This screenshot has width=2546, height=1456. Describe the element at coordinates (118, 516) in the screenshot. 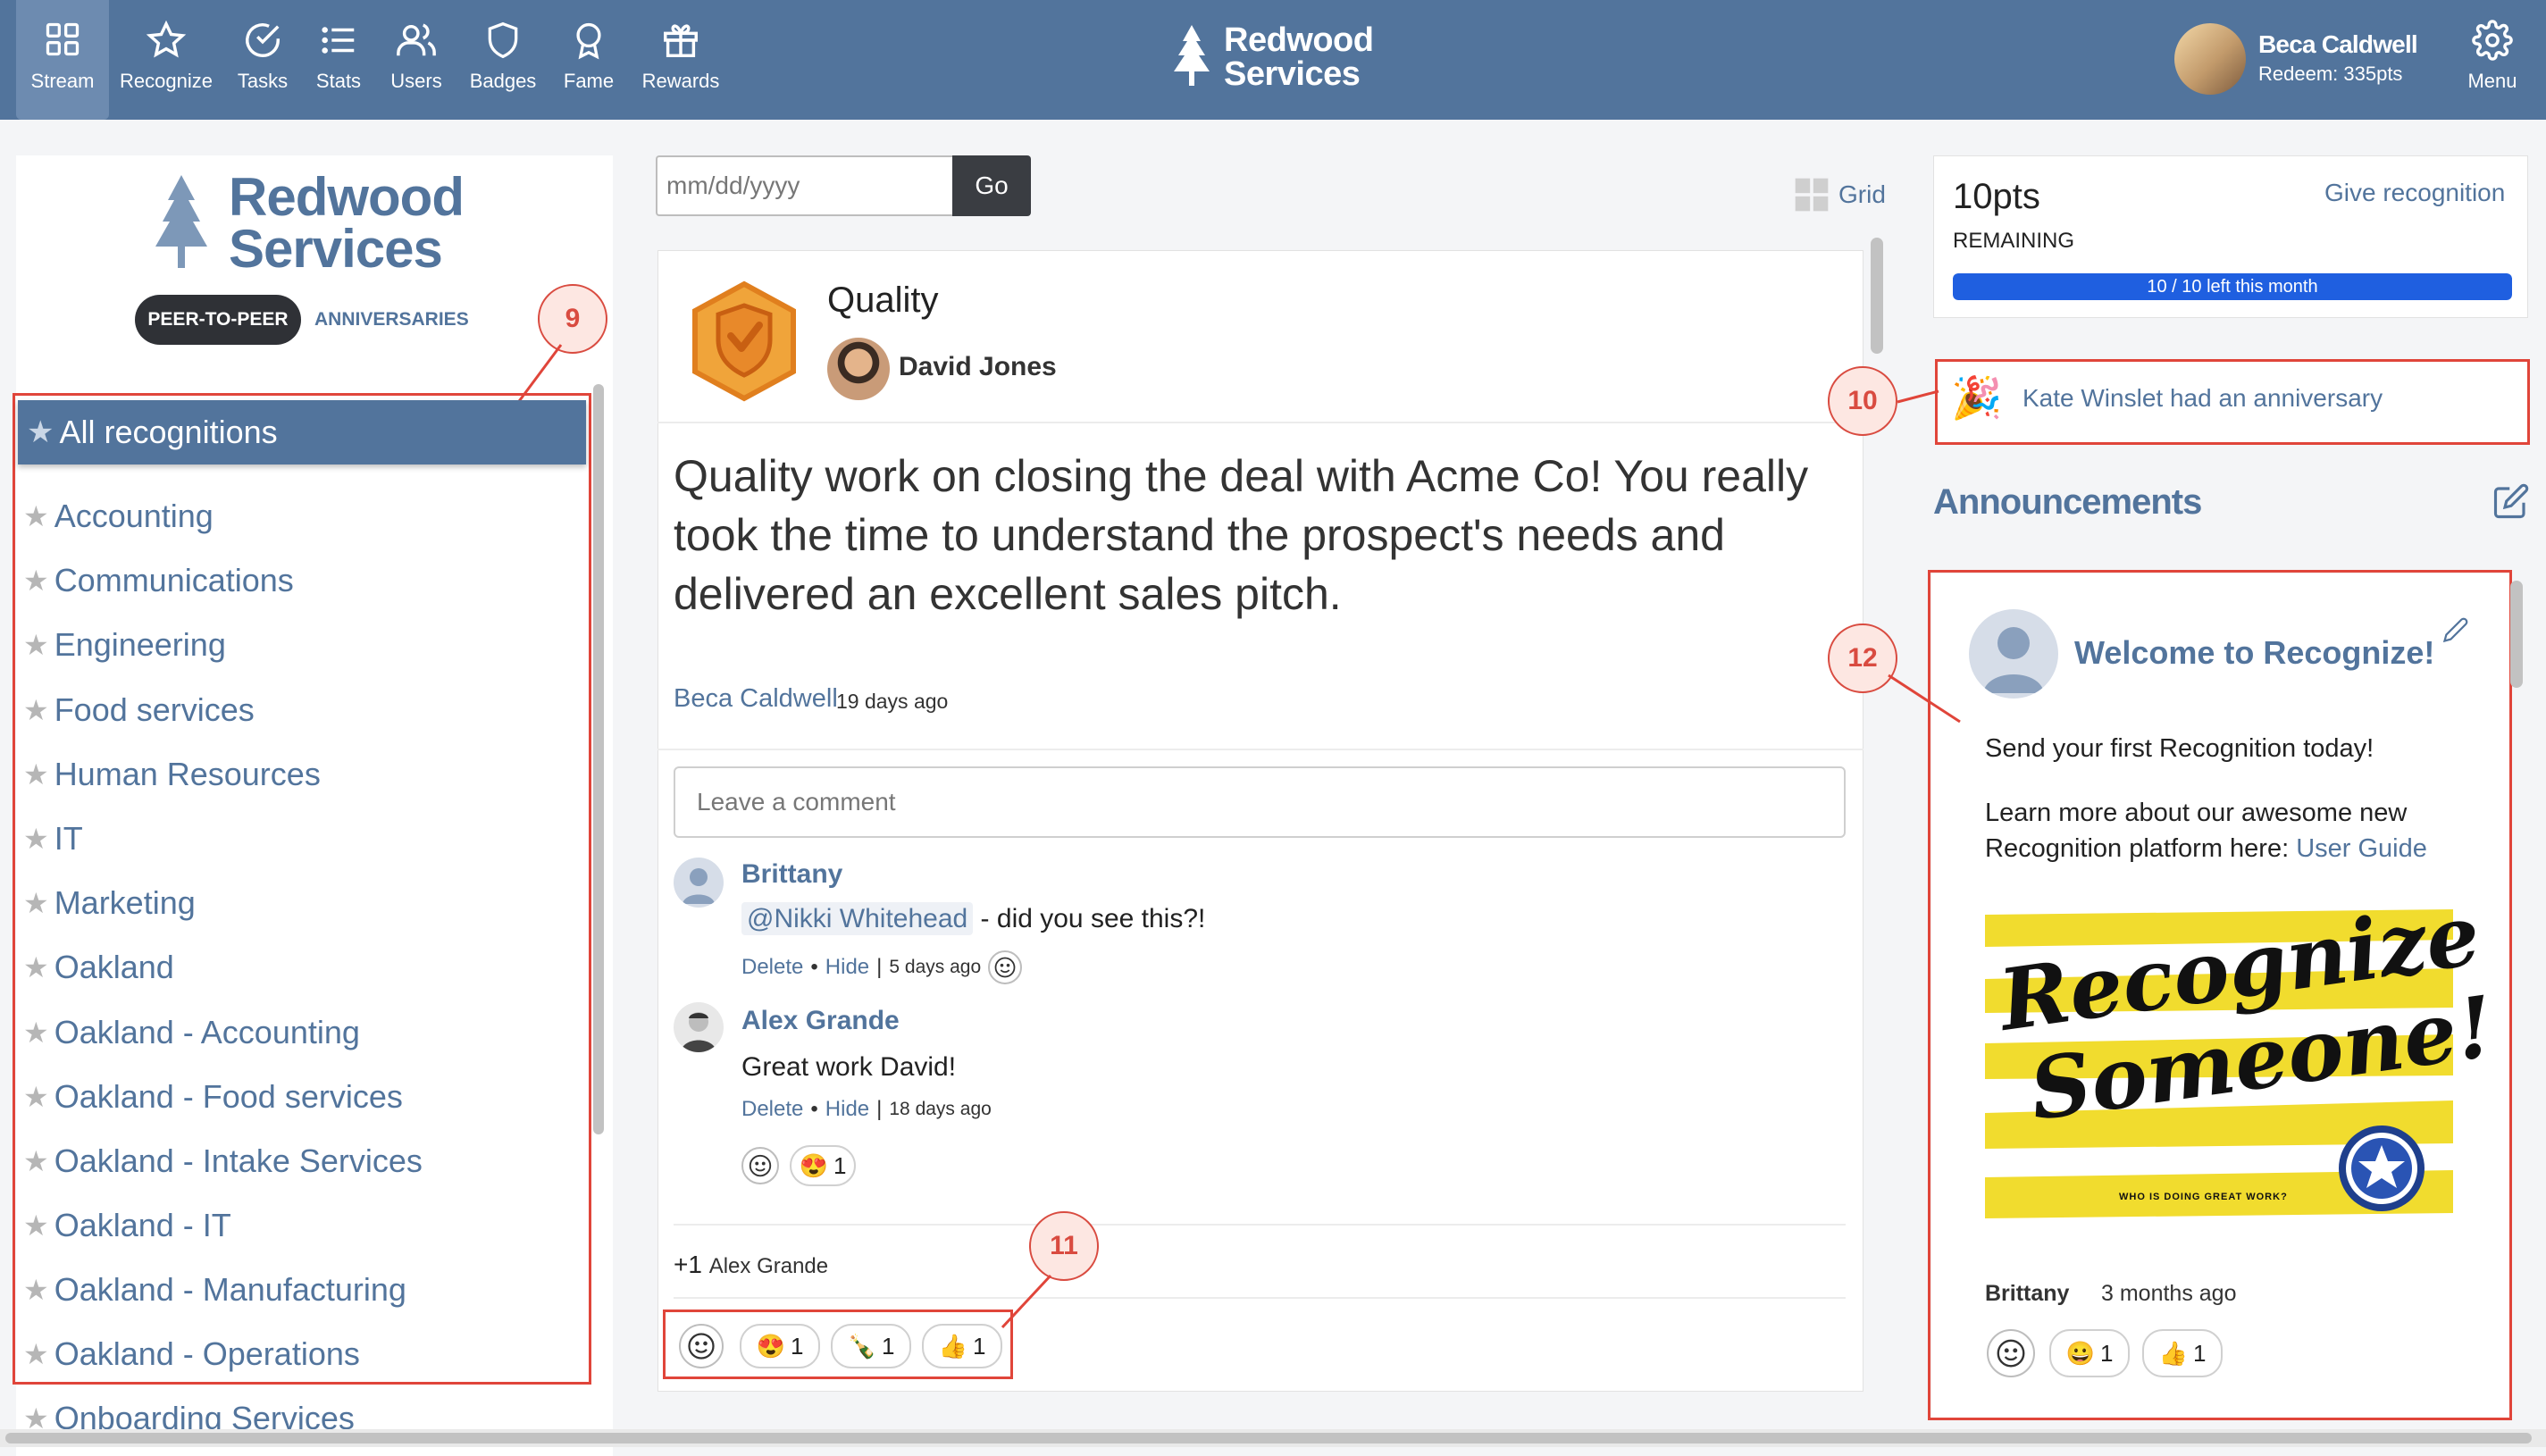

I see `category-item: ★ Accounting` at that location.